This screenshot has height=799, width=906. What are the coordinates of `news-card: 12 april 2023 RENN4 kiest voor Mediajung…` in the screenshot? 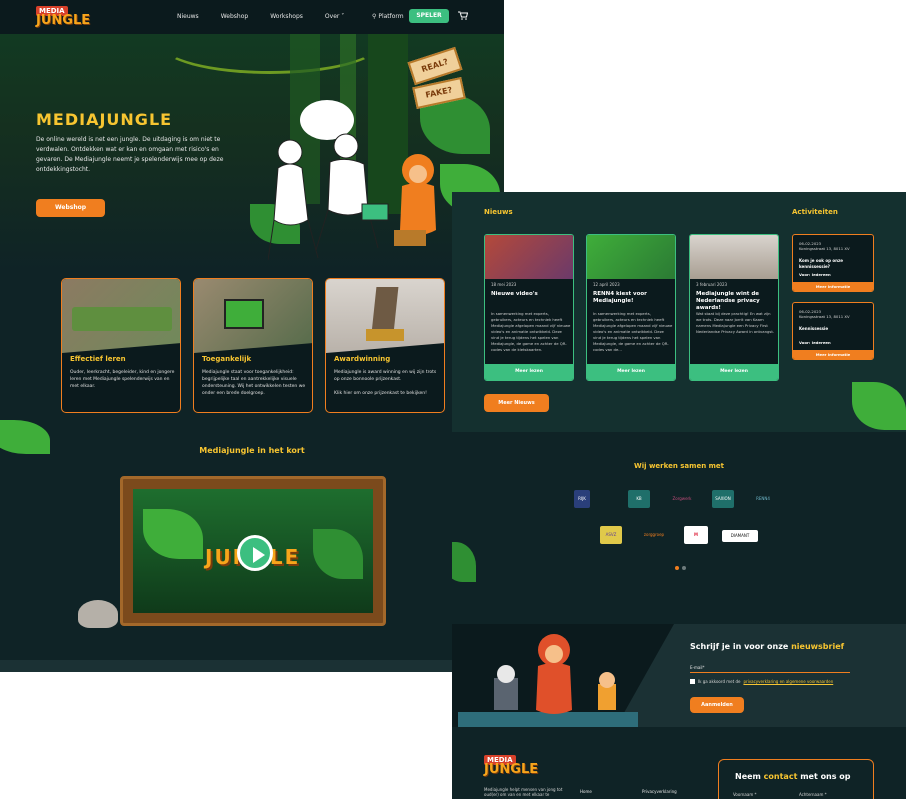 It's located at (631, 307).